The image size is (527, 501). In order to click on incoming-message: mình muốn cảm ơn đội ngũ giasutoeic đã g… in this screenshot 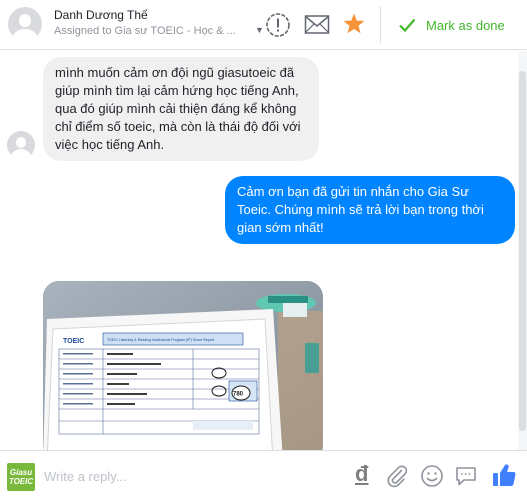, I will do `click(181, 109)`.